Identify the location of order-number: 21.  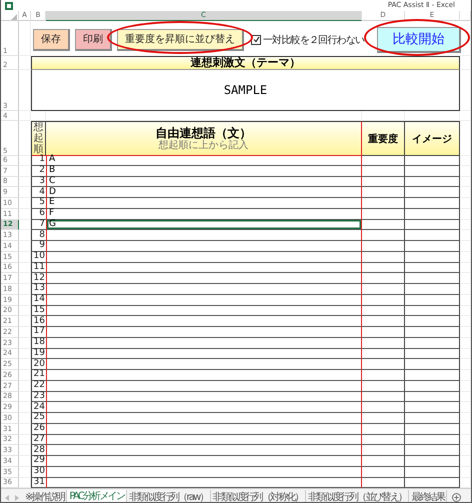
(38, 375).